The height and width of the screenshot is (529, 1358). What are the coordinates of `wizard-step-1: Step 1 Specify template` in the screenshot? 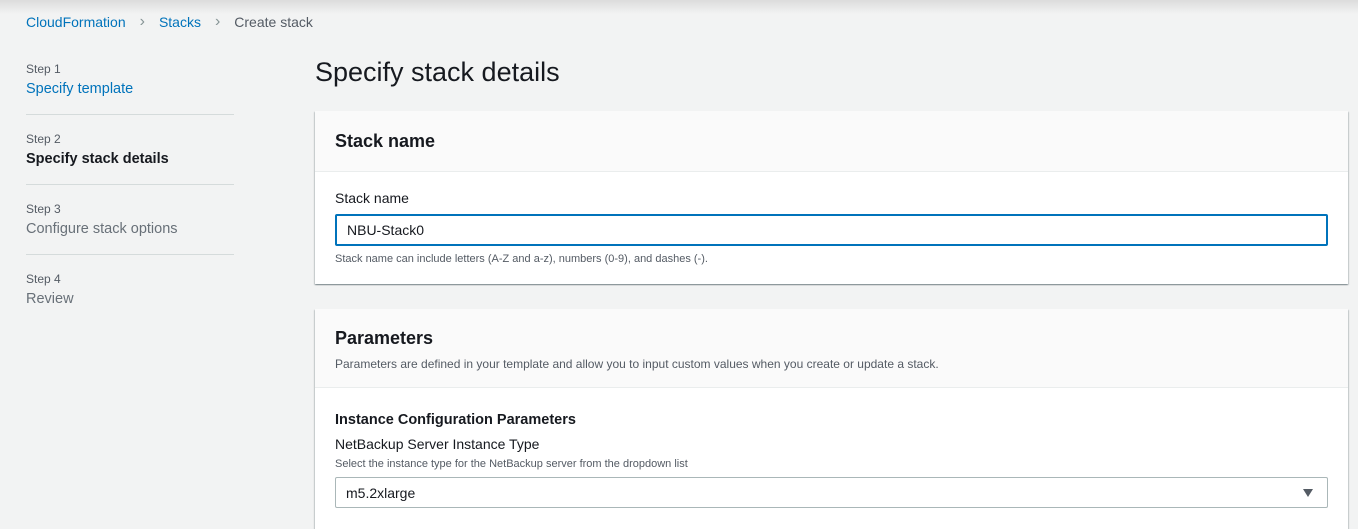 It's located at (130, 88).